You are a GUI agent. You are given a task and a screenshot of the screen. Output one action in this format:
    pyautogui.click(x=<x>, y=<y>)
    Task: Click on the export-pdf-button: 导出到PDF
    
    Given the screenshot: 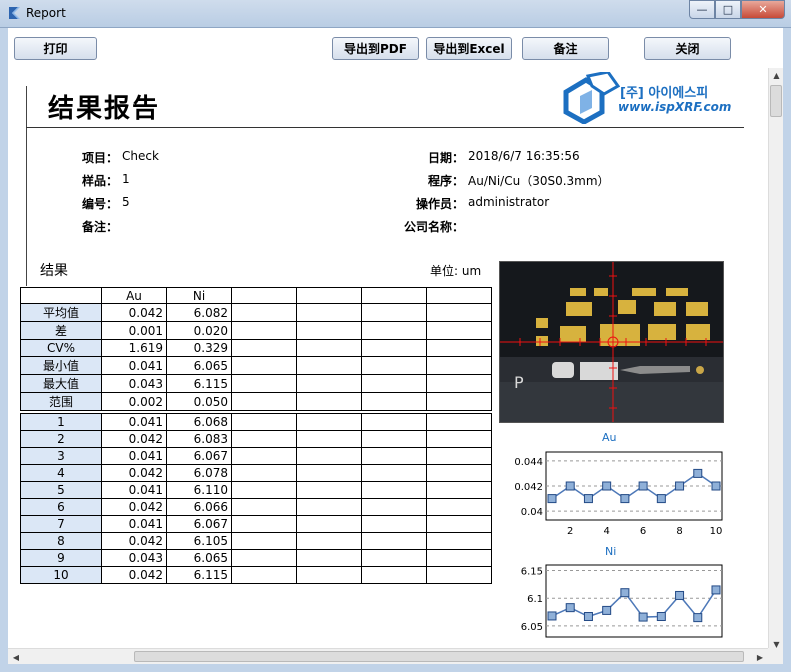 What is the action you would take?
    pyautogui.click(x=375, y=48)
    